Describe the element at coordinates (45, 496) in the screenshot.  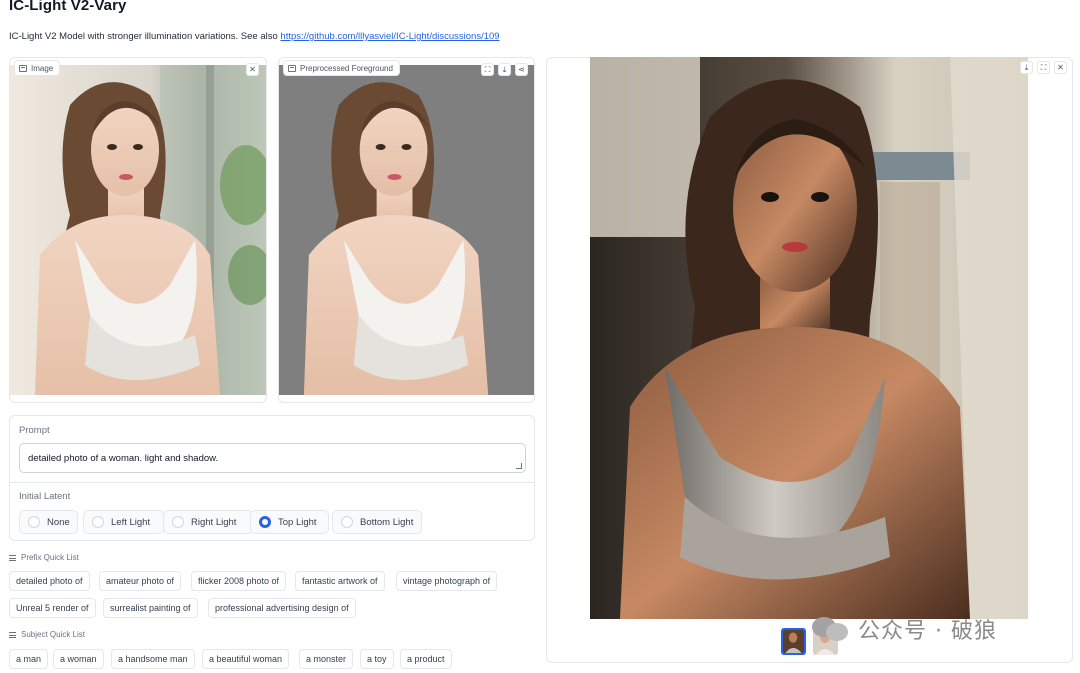
I see `initial-latent-label: Initial Latent` at that location.